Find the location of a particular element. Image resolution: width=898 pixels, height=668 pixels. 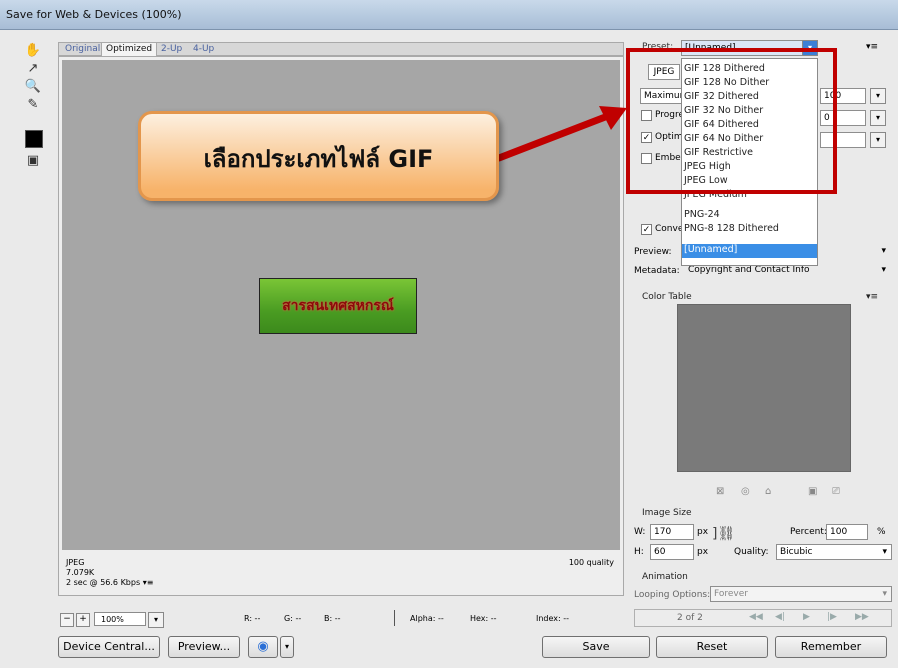

status-size: 7.079K is located at coordinates (80, 572).